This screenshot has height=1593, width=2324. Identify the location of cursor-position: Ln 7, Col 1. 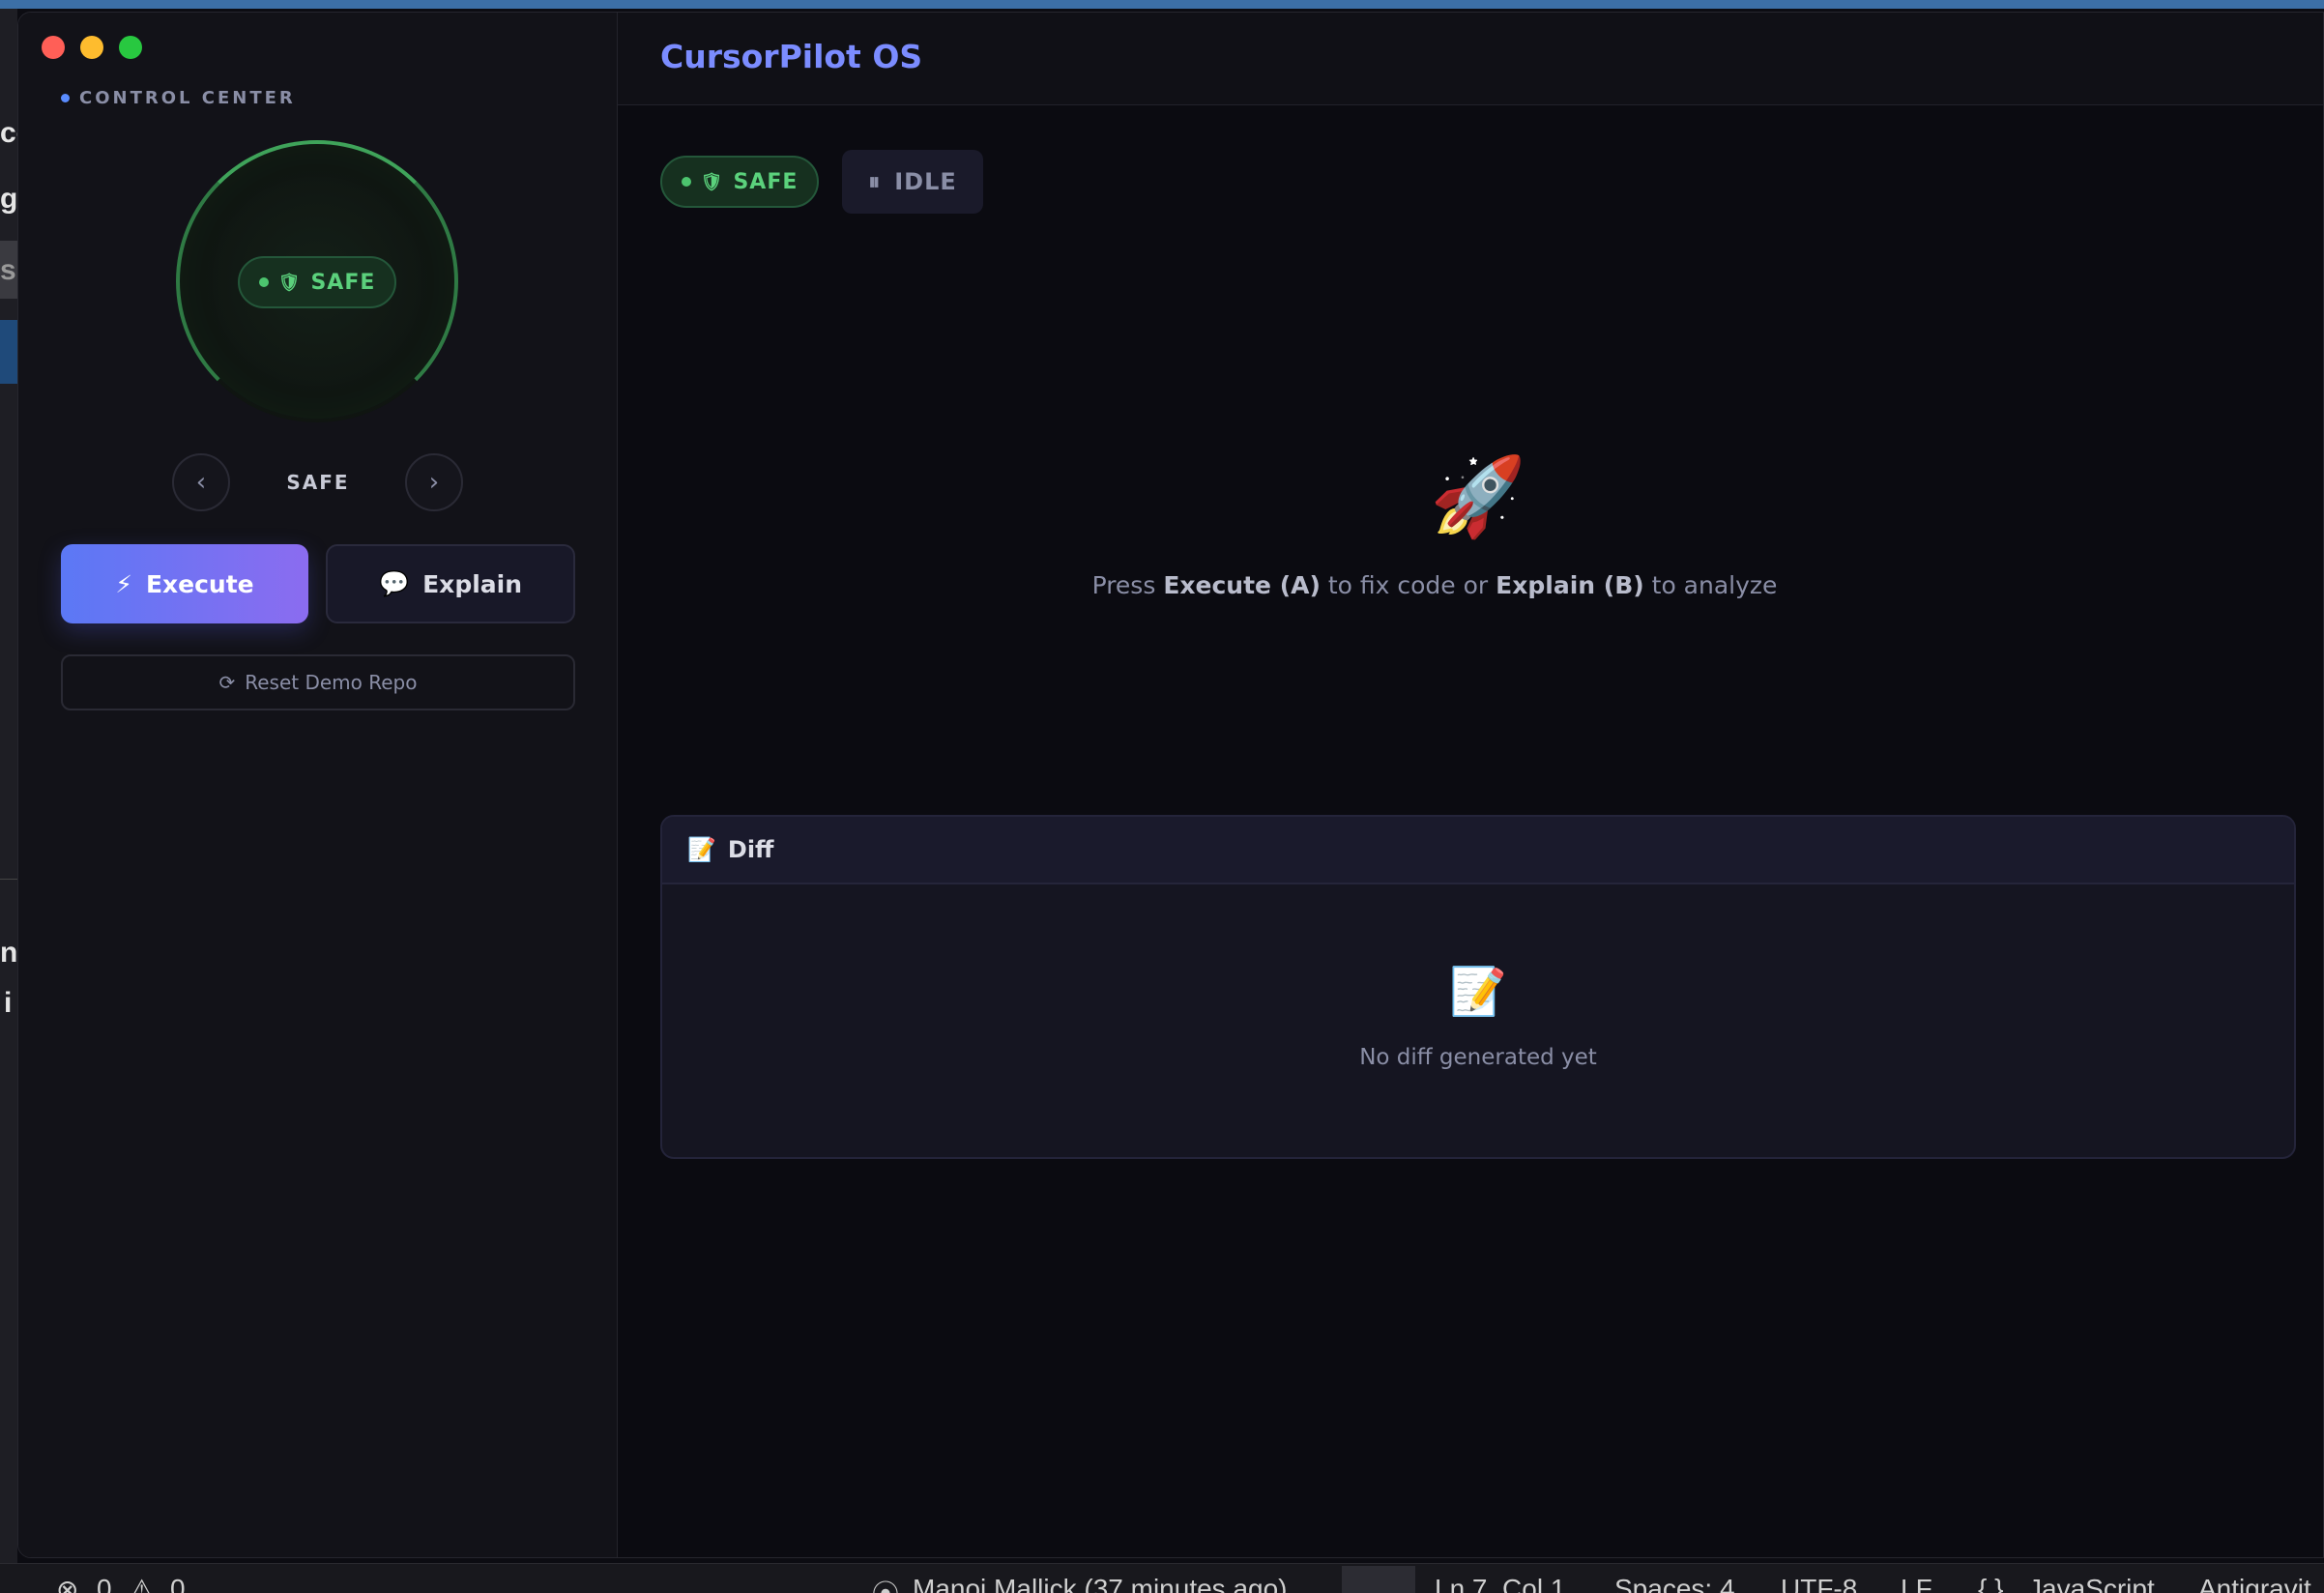
(1500, 1583).